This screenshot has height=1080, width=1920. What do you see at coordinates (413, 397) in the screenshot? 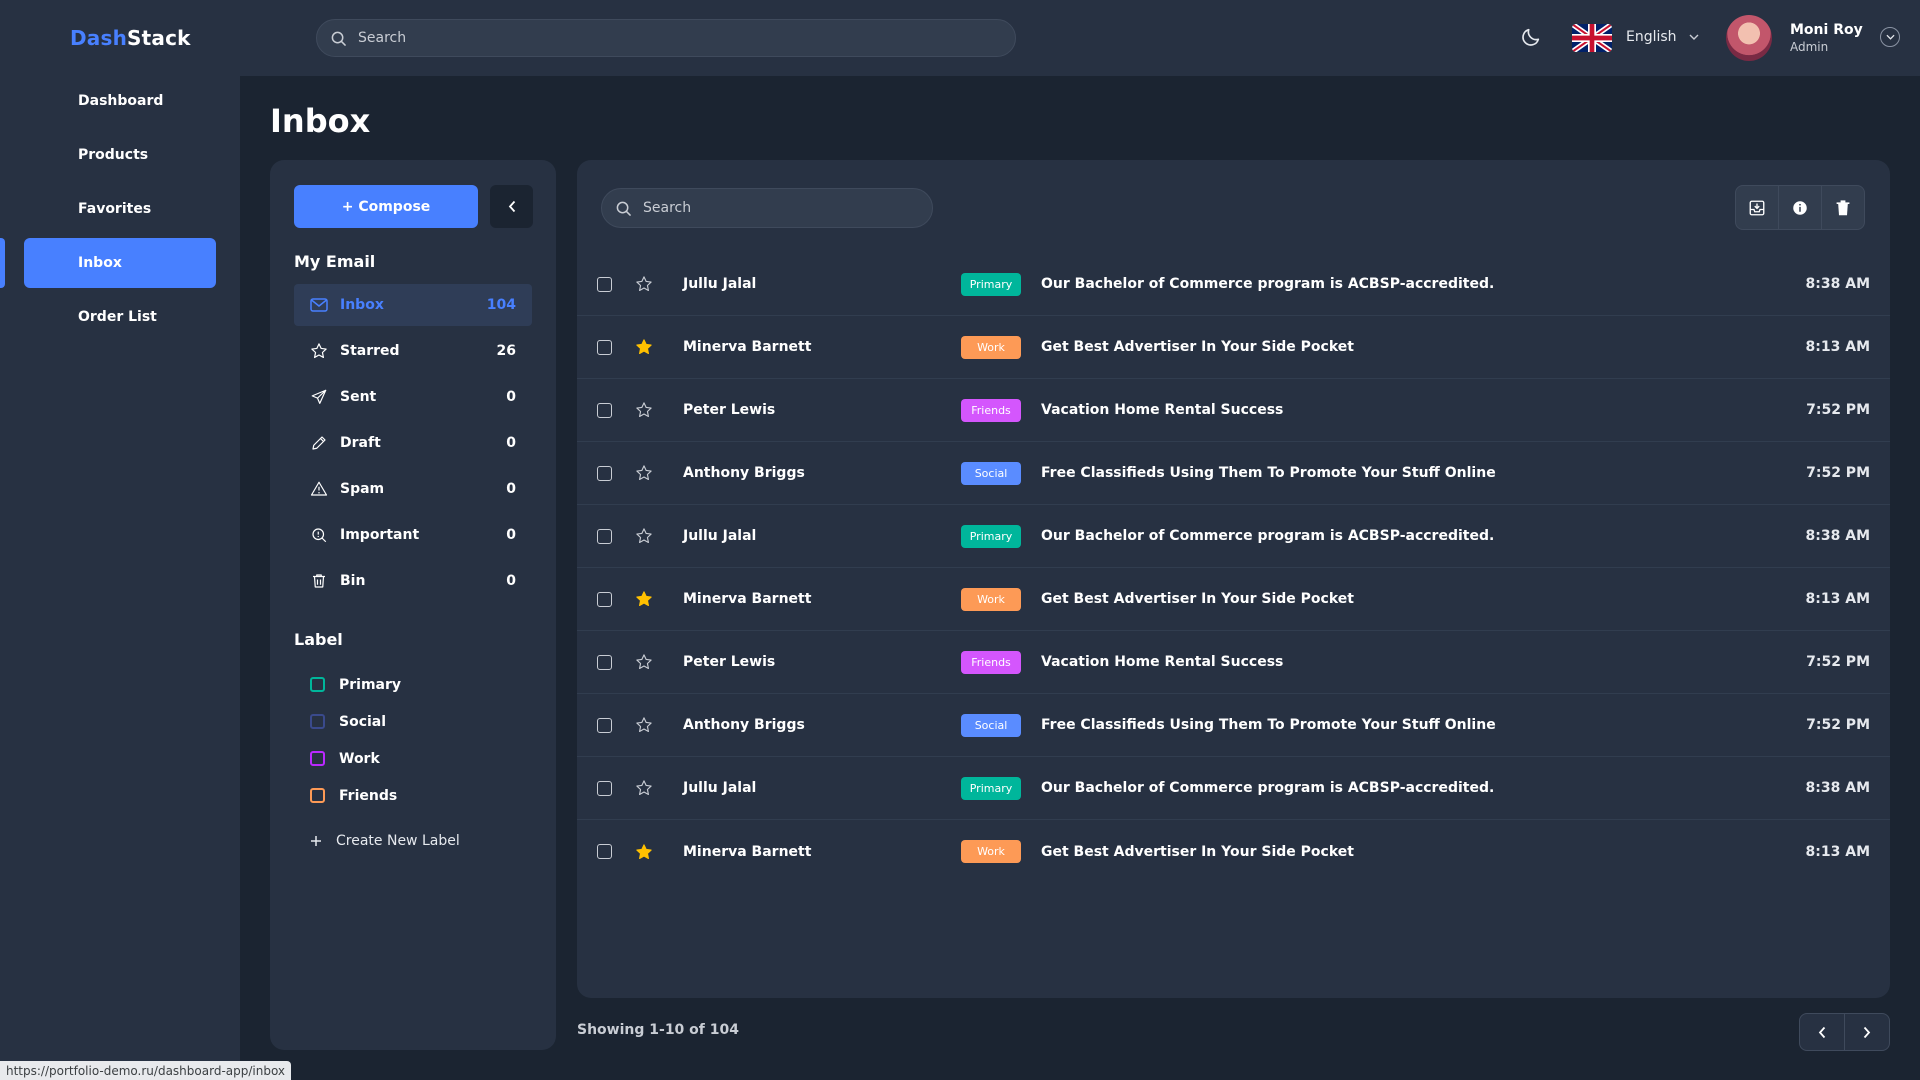
I see `folder-sent: Sent 0` at bounding box center [413, 397].